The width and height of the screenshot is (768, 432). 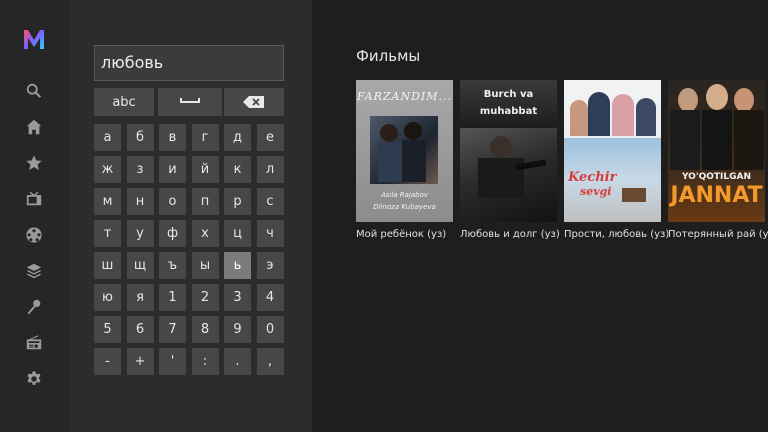 I want to click on gear-icon, so click(x=34, y=379).